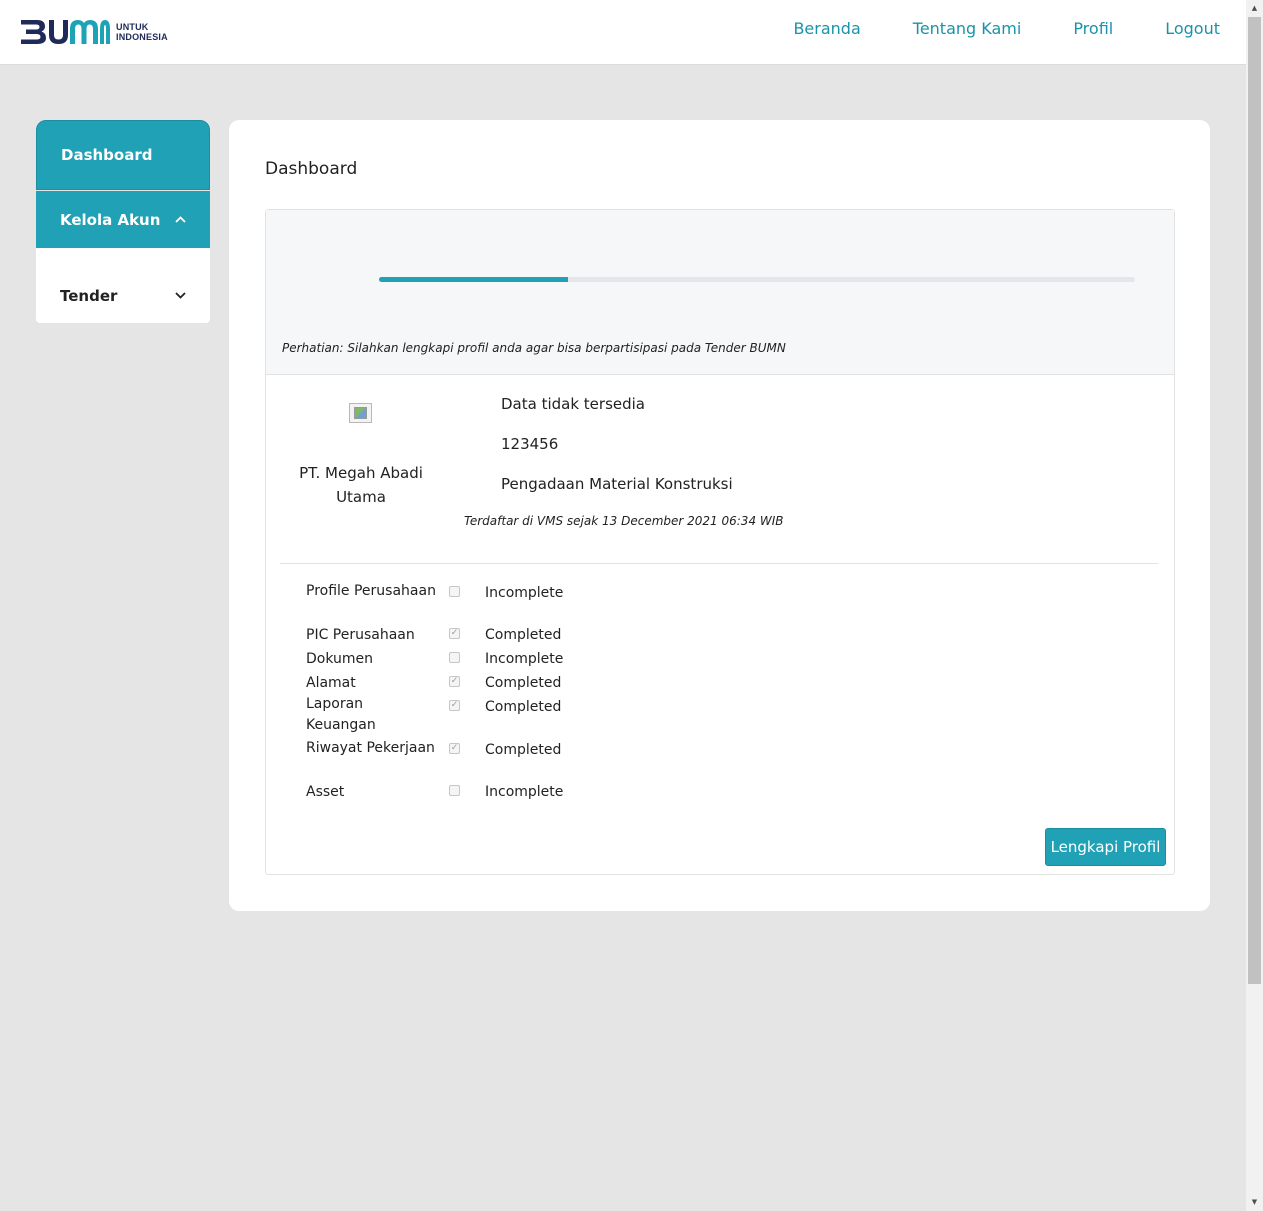  Describe the element at coordinates (331, 683) in the screenshot. I see `checklist-label: Alamat` at that location.